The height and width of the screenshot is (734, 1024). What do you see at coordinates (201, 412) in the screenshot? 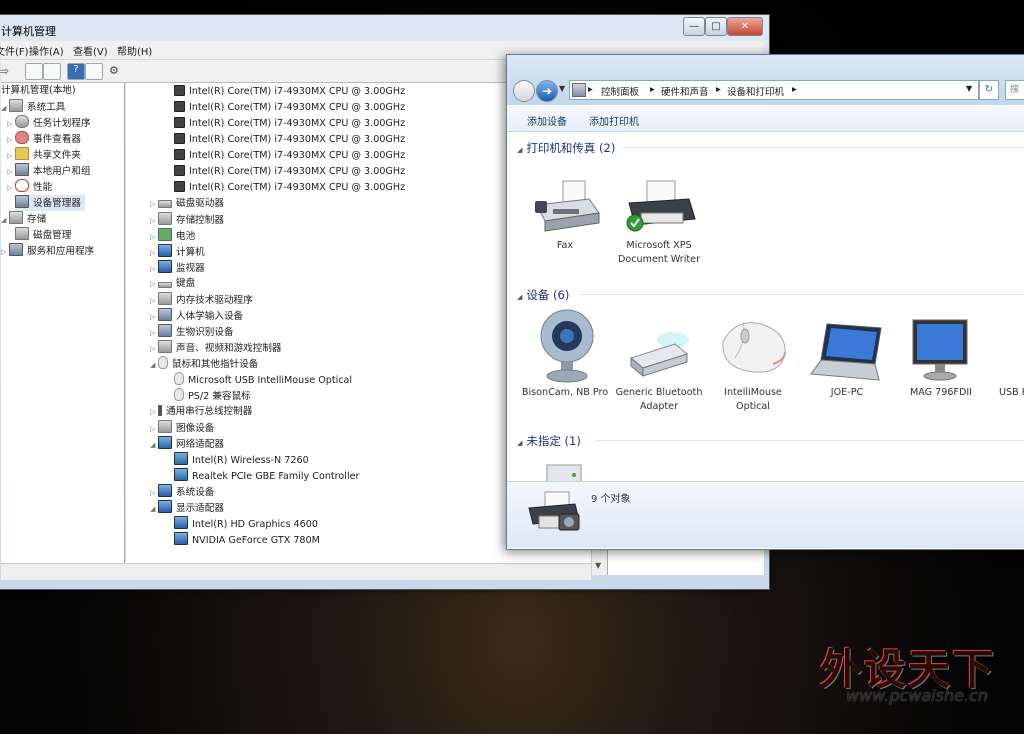
I see `category-usb-controllers: ▷ 通用串行总线控制器` at bounding box center [201, 412].